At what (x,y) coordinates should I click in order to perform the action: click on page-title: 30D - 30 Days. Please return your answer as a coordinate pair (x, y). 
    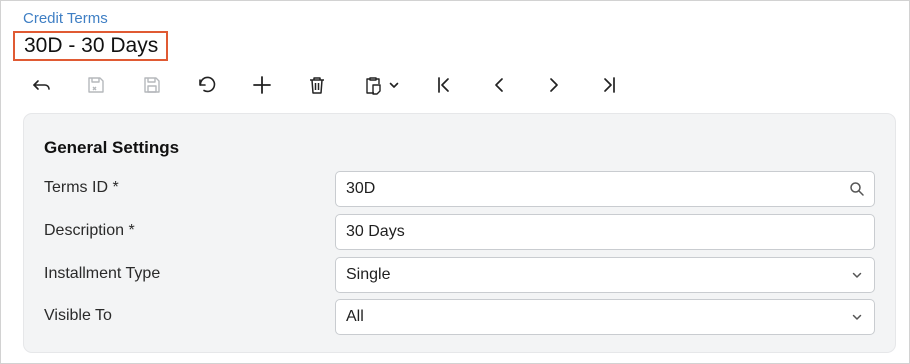
    Looking at the image, I should click on (91, 45).